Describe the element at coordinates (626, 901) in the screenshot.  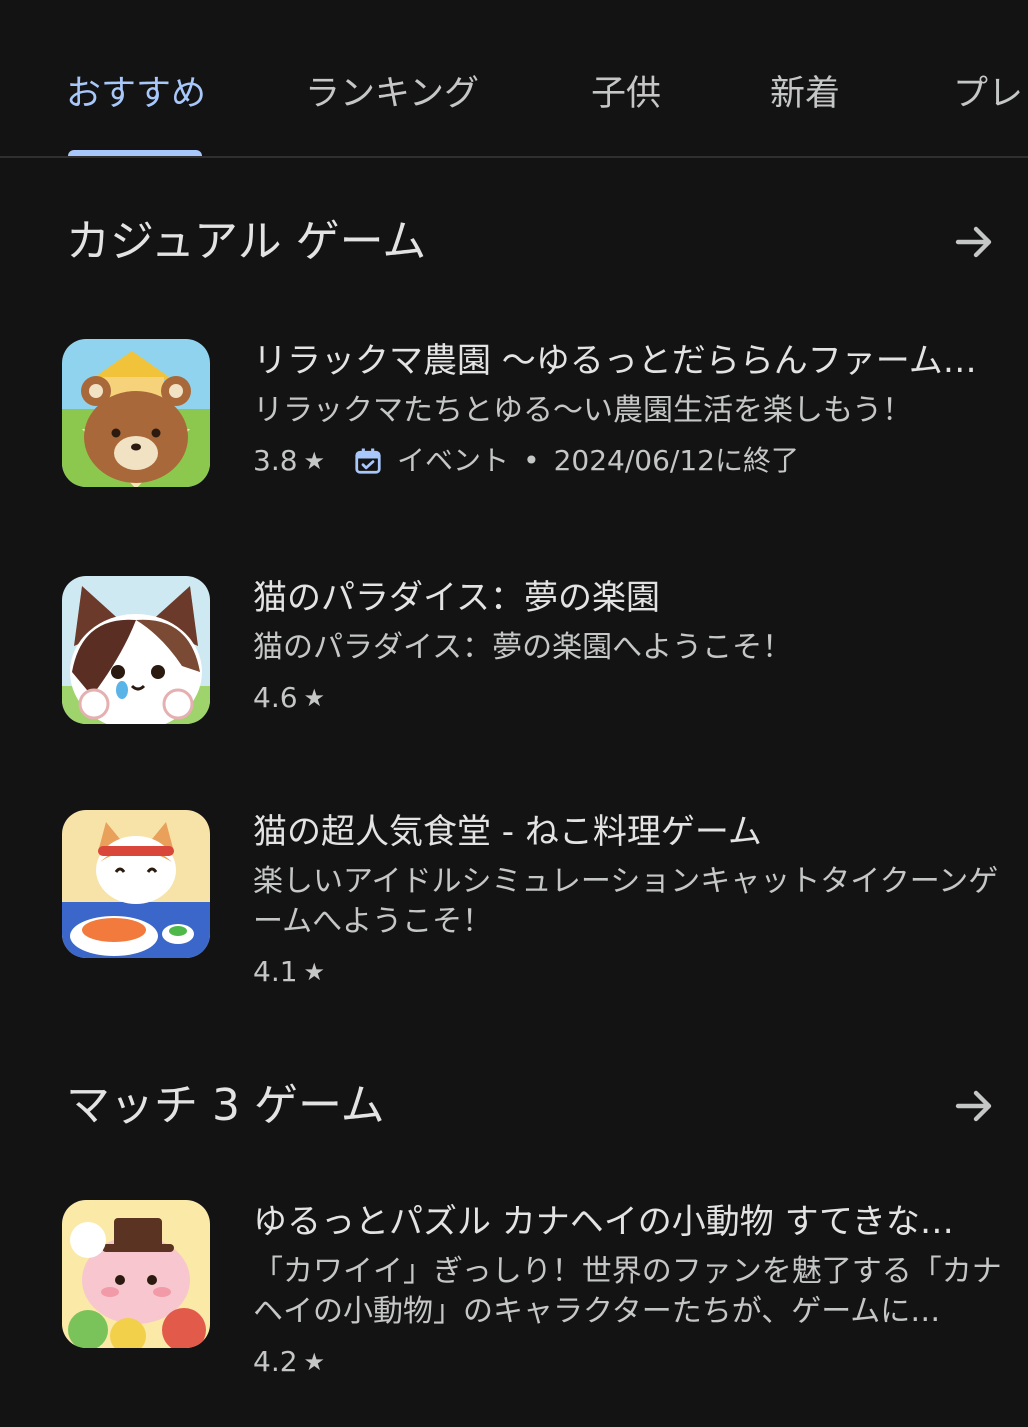
I see `app-description: 楽しいアイドルシミュレーションキャットタイクーンゲームへようこそ！` at that location.